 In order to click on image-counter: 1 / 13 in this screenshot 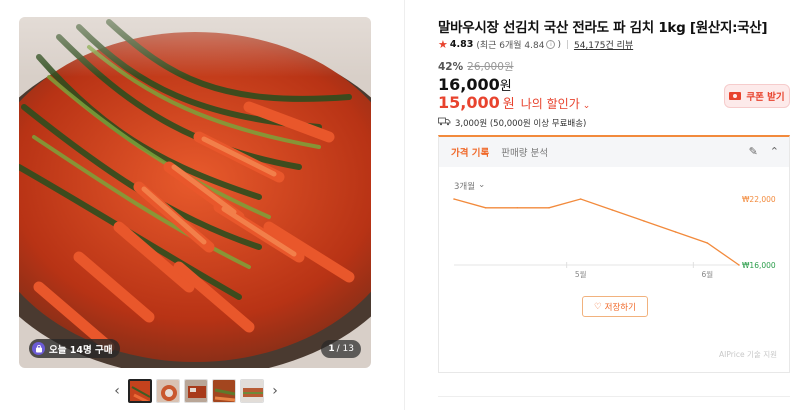, I will do `click(341, 349)`.